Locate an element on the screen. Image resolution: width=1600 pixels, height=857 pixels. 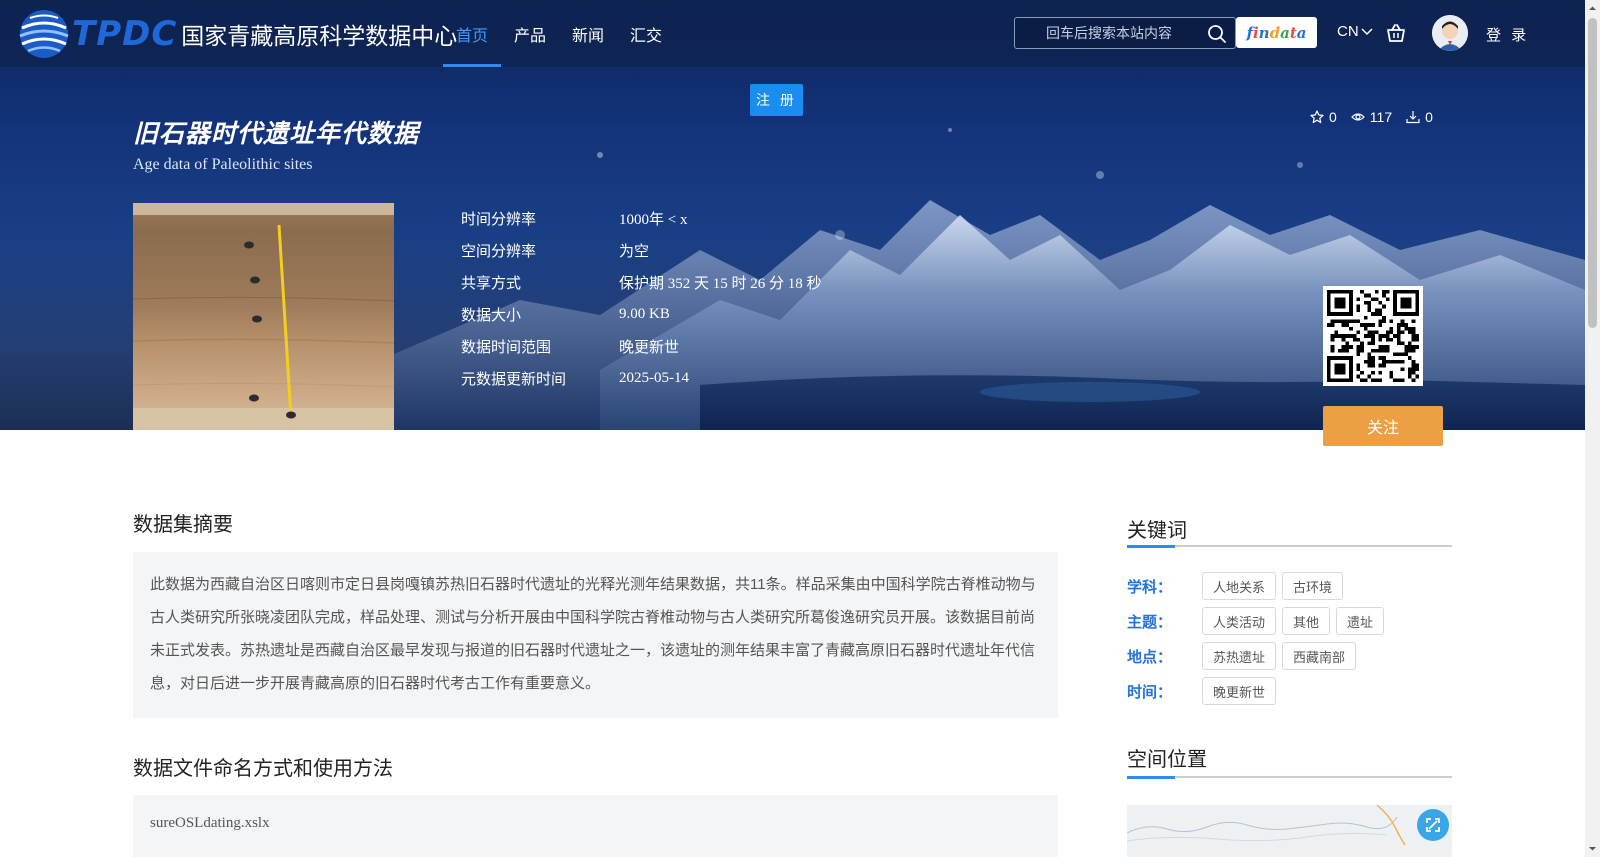
meta-value-data-size: 9.00 KB is located at coordinates (644, 313).